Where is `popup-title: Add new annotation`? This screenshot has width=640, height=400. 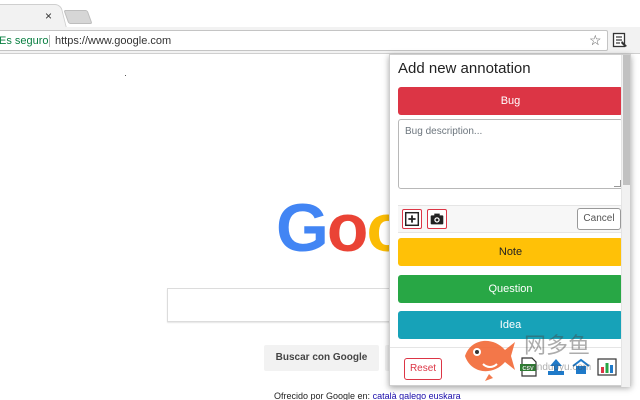 popup-title: Add new annotation is located at coordinates (464, 68).